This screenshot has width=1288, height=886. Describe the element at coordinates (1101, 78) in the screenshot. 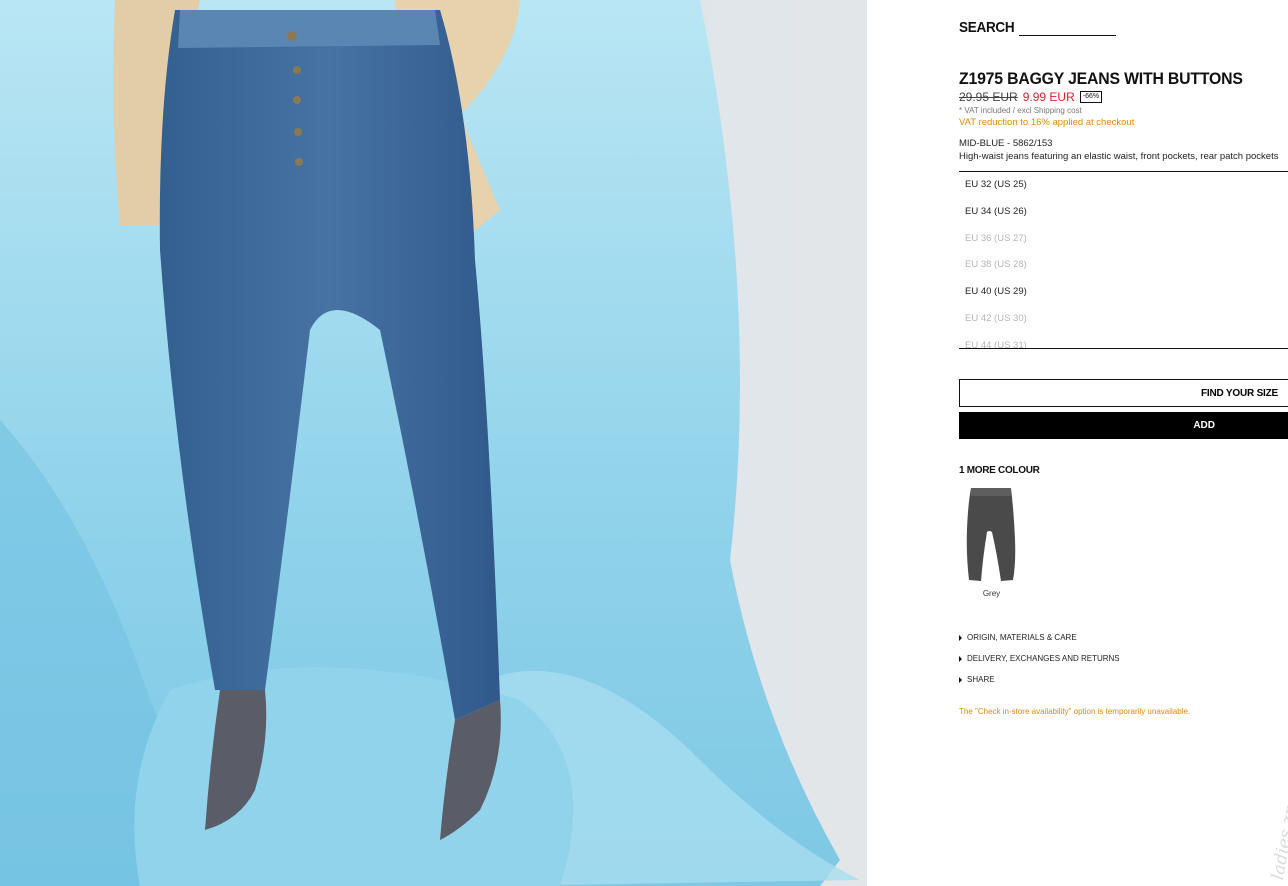

I see `product-title: Z1975 BAGGY JEANS WITH BUTTONS` at that location.